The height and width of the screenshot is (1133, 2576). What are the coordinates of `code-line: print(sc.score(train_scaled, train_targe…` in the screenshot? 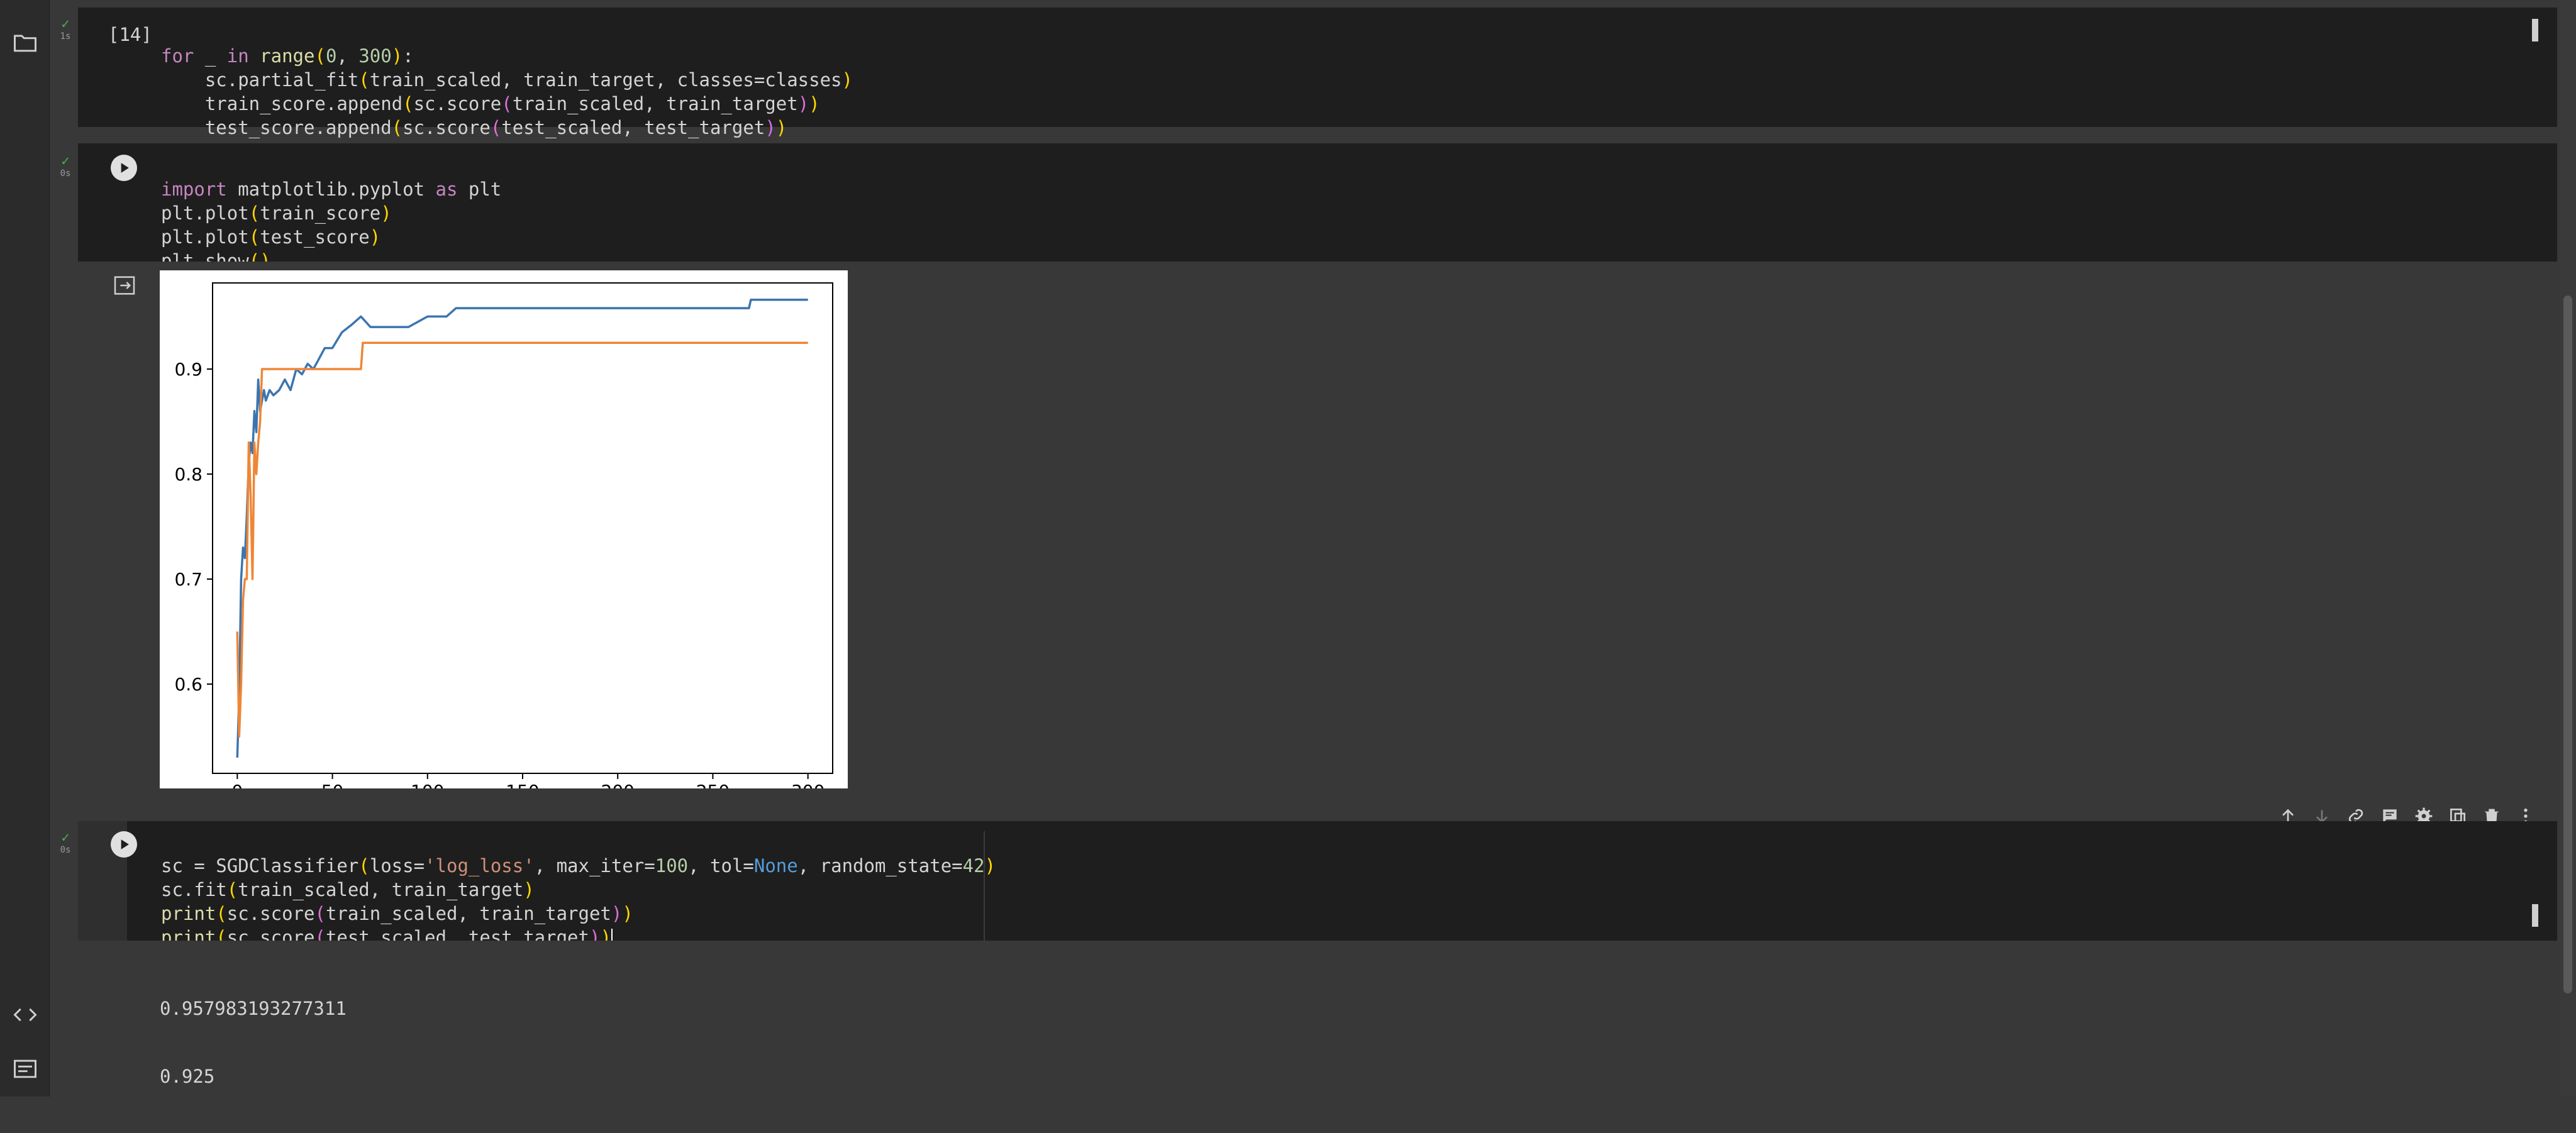 It's located at (397, 913).